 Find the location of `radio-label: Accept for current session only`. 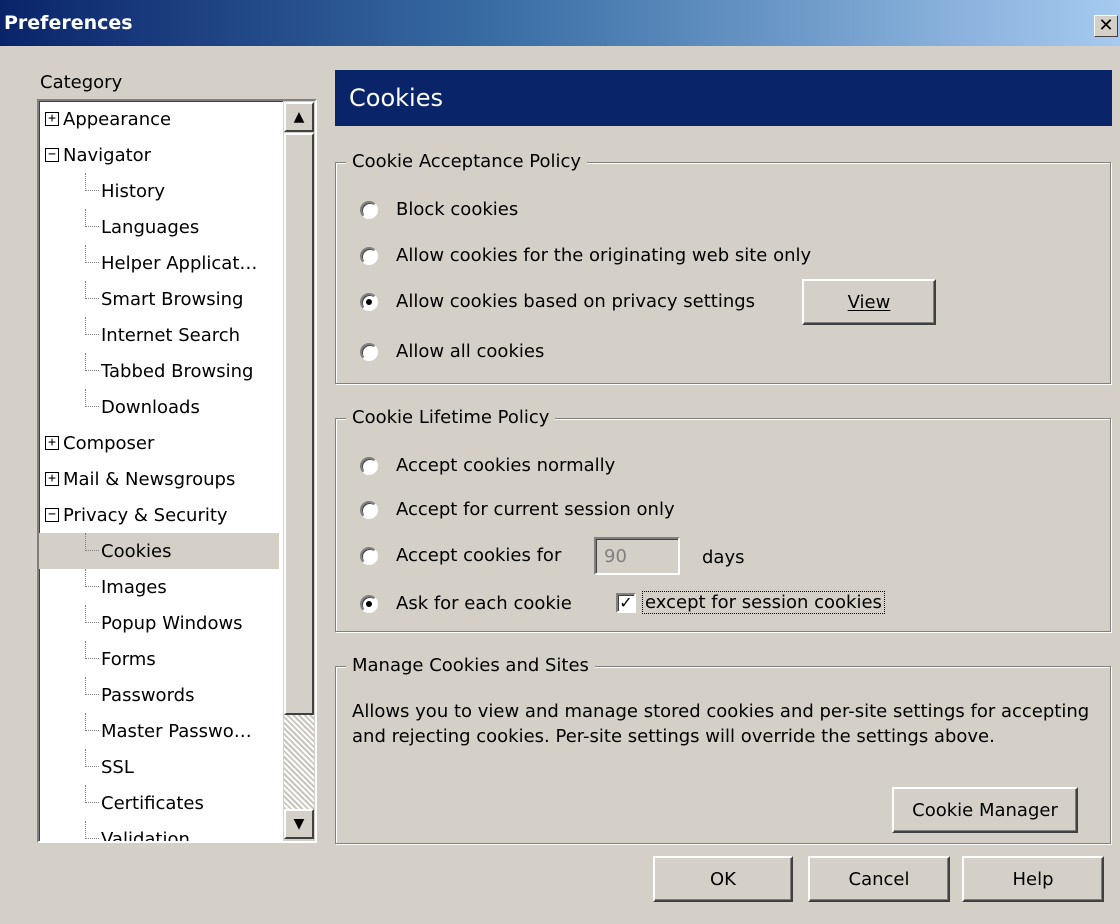

radio-label: Accept for current session only is located at coordinates (535, 509).